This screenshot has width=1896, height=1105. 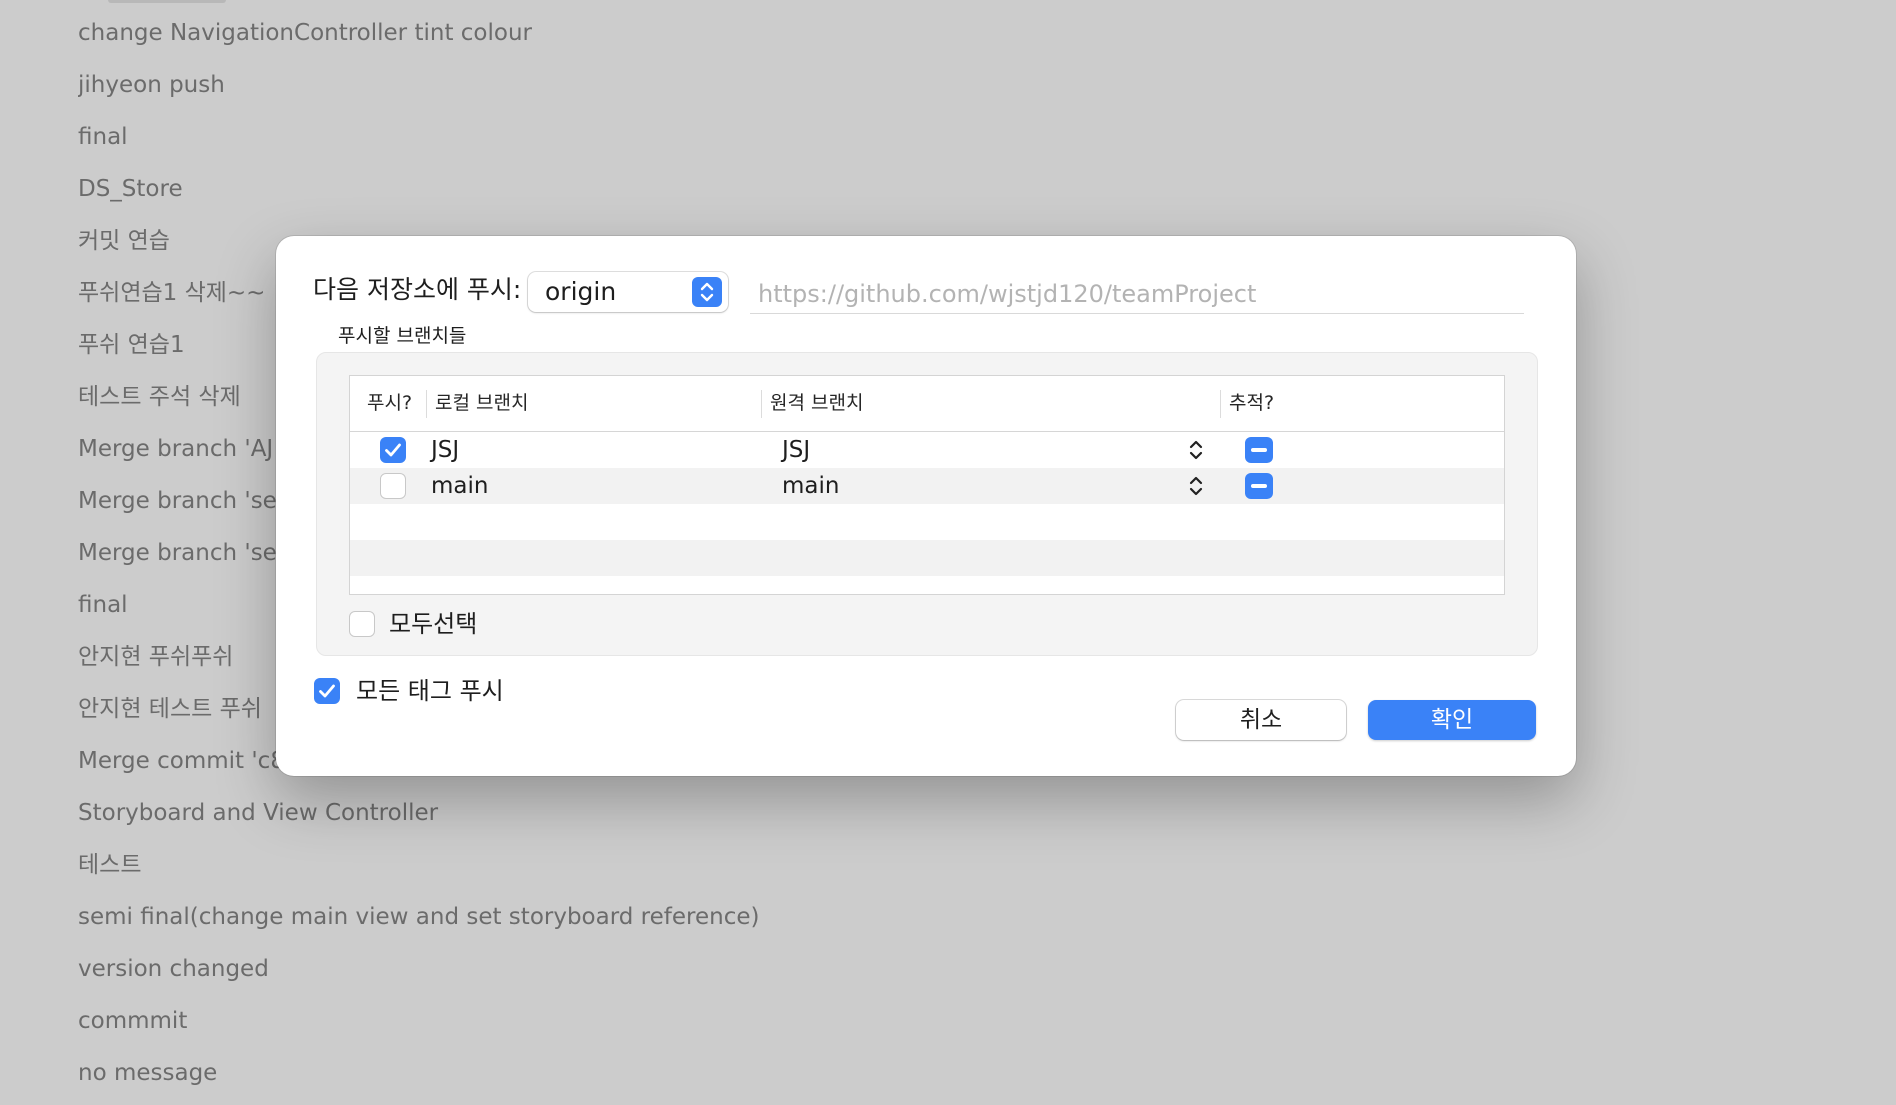 What do you see at coordinates (816, 403) in the screenshot?
I see `column-header-remote-branch: 원격 브랜치` at bounding box center [816, 403].